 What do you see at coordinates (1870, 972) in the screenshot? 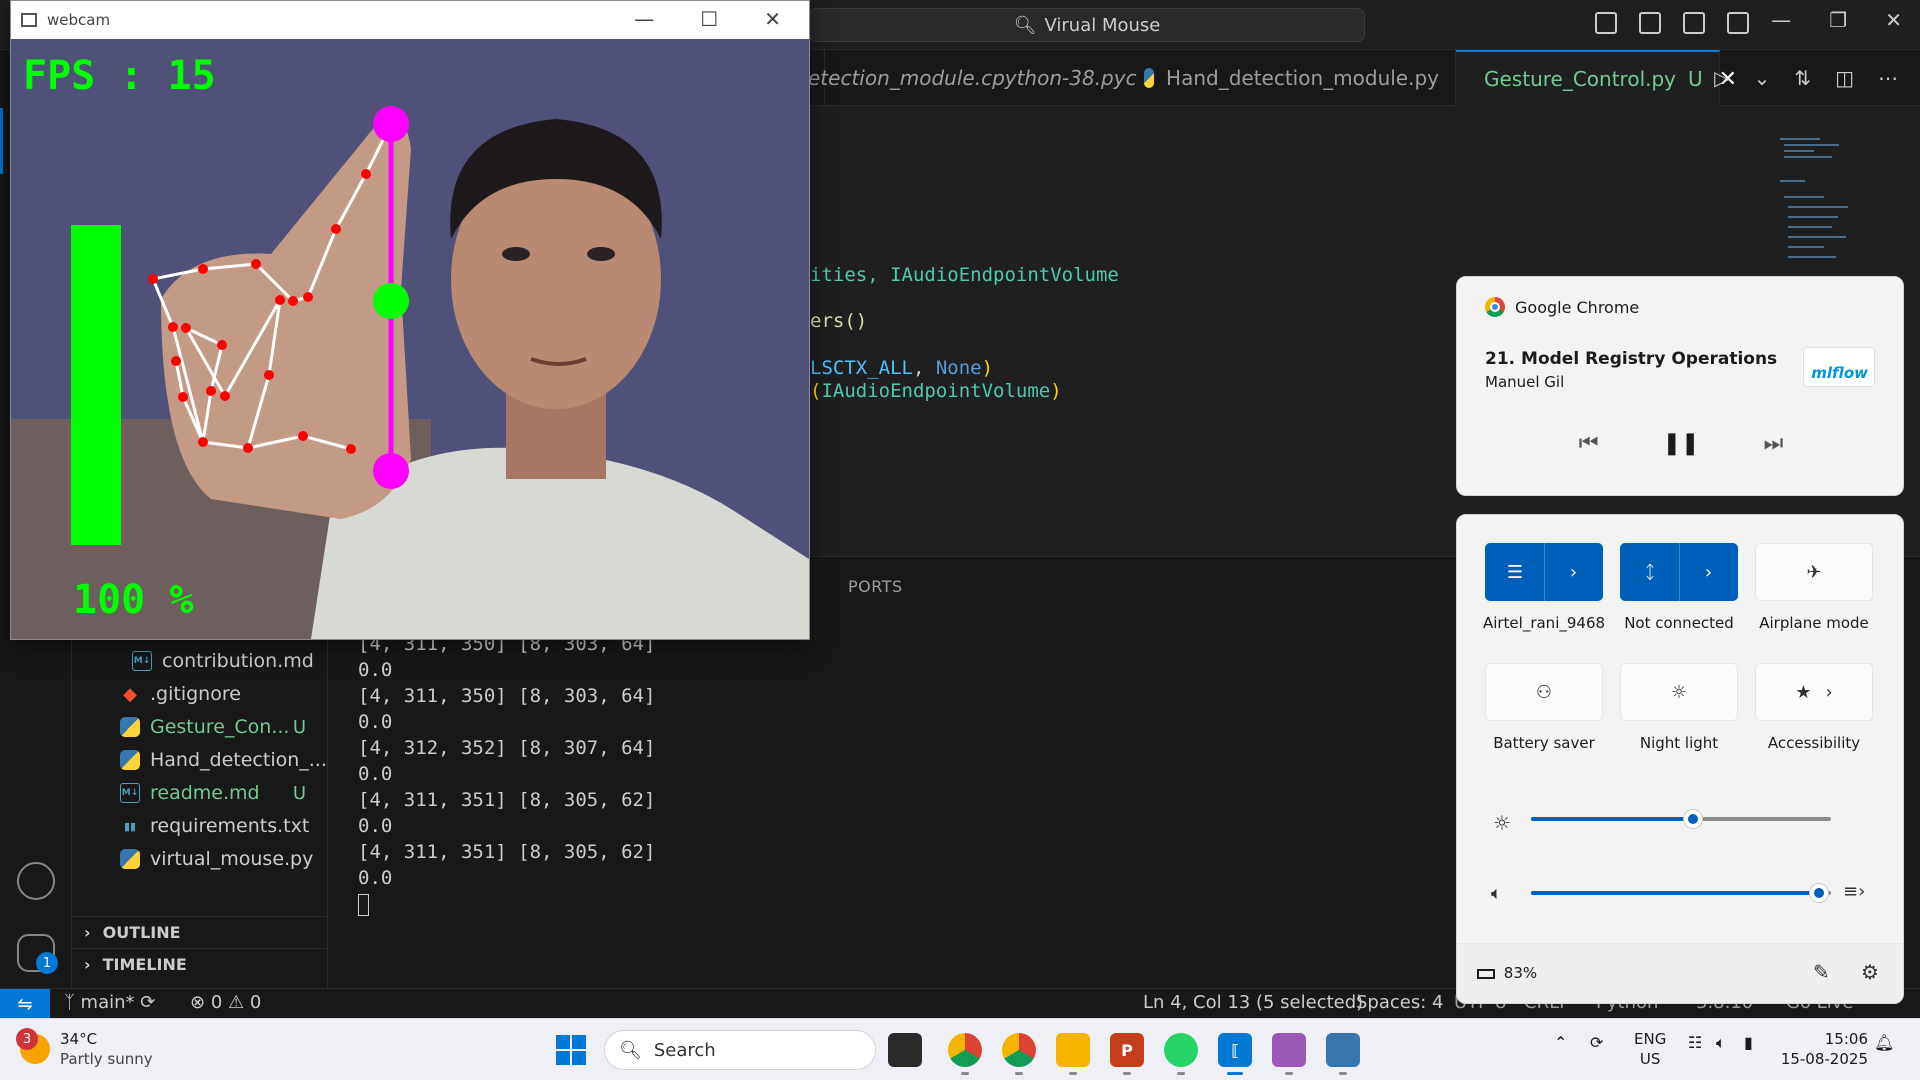
I see `gear-icon: ⚙` at bounding box center [1870, 972].